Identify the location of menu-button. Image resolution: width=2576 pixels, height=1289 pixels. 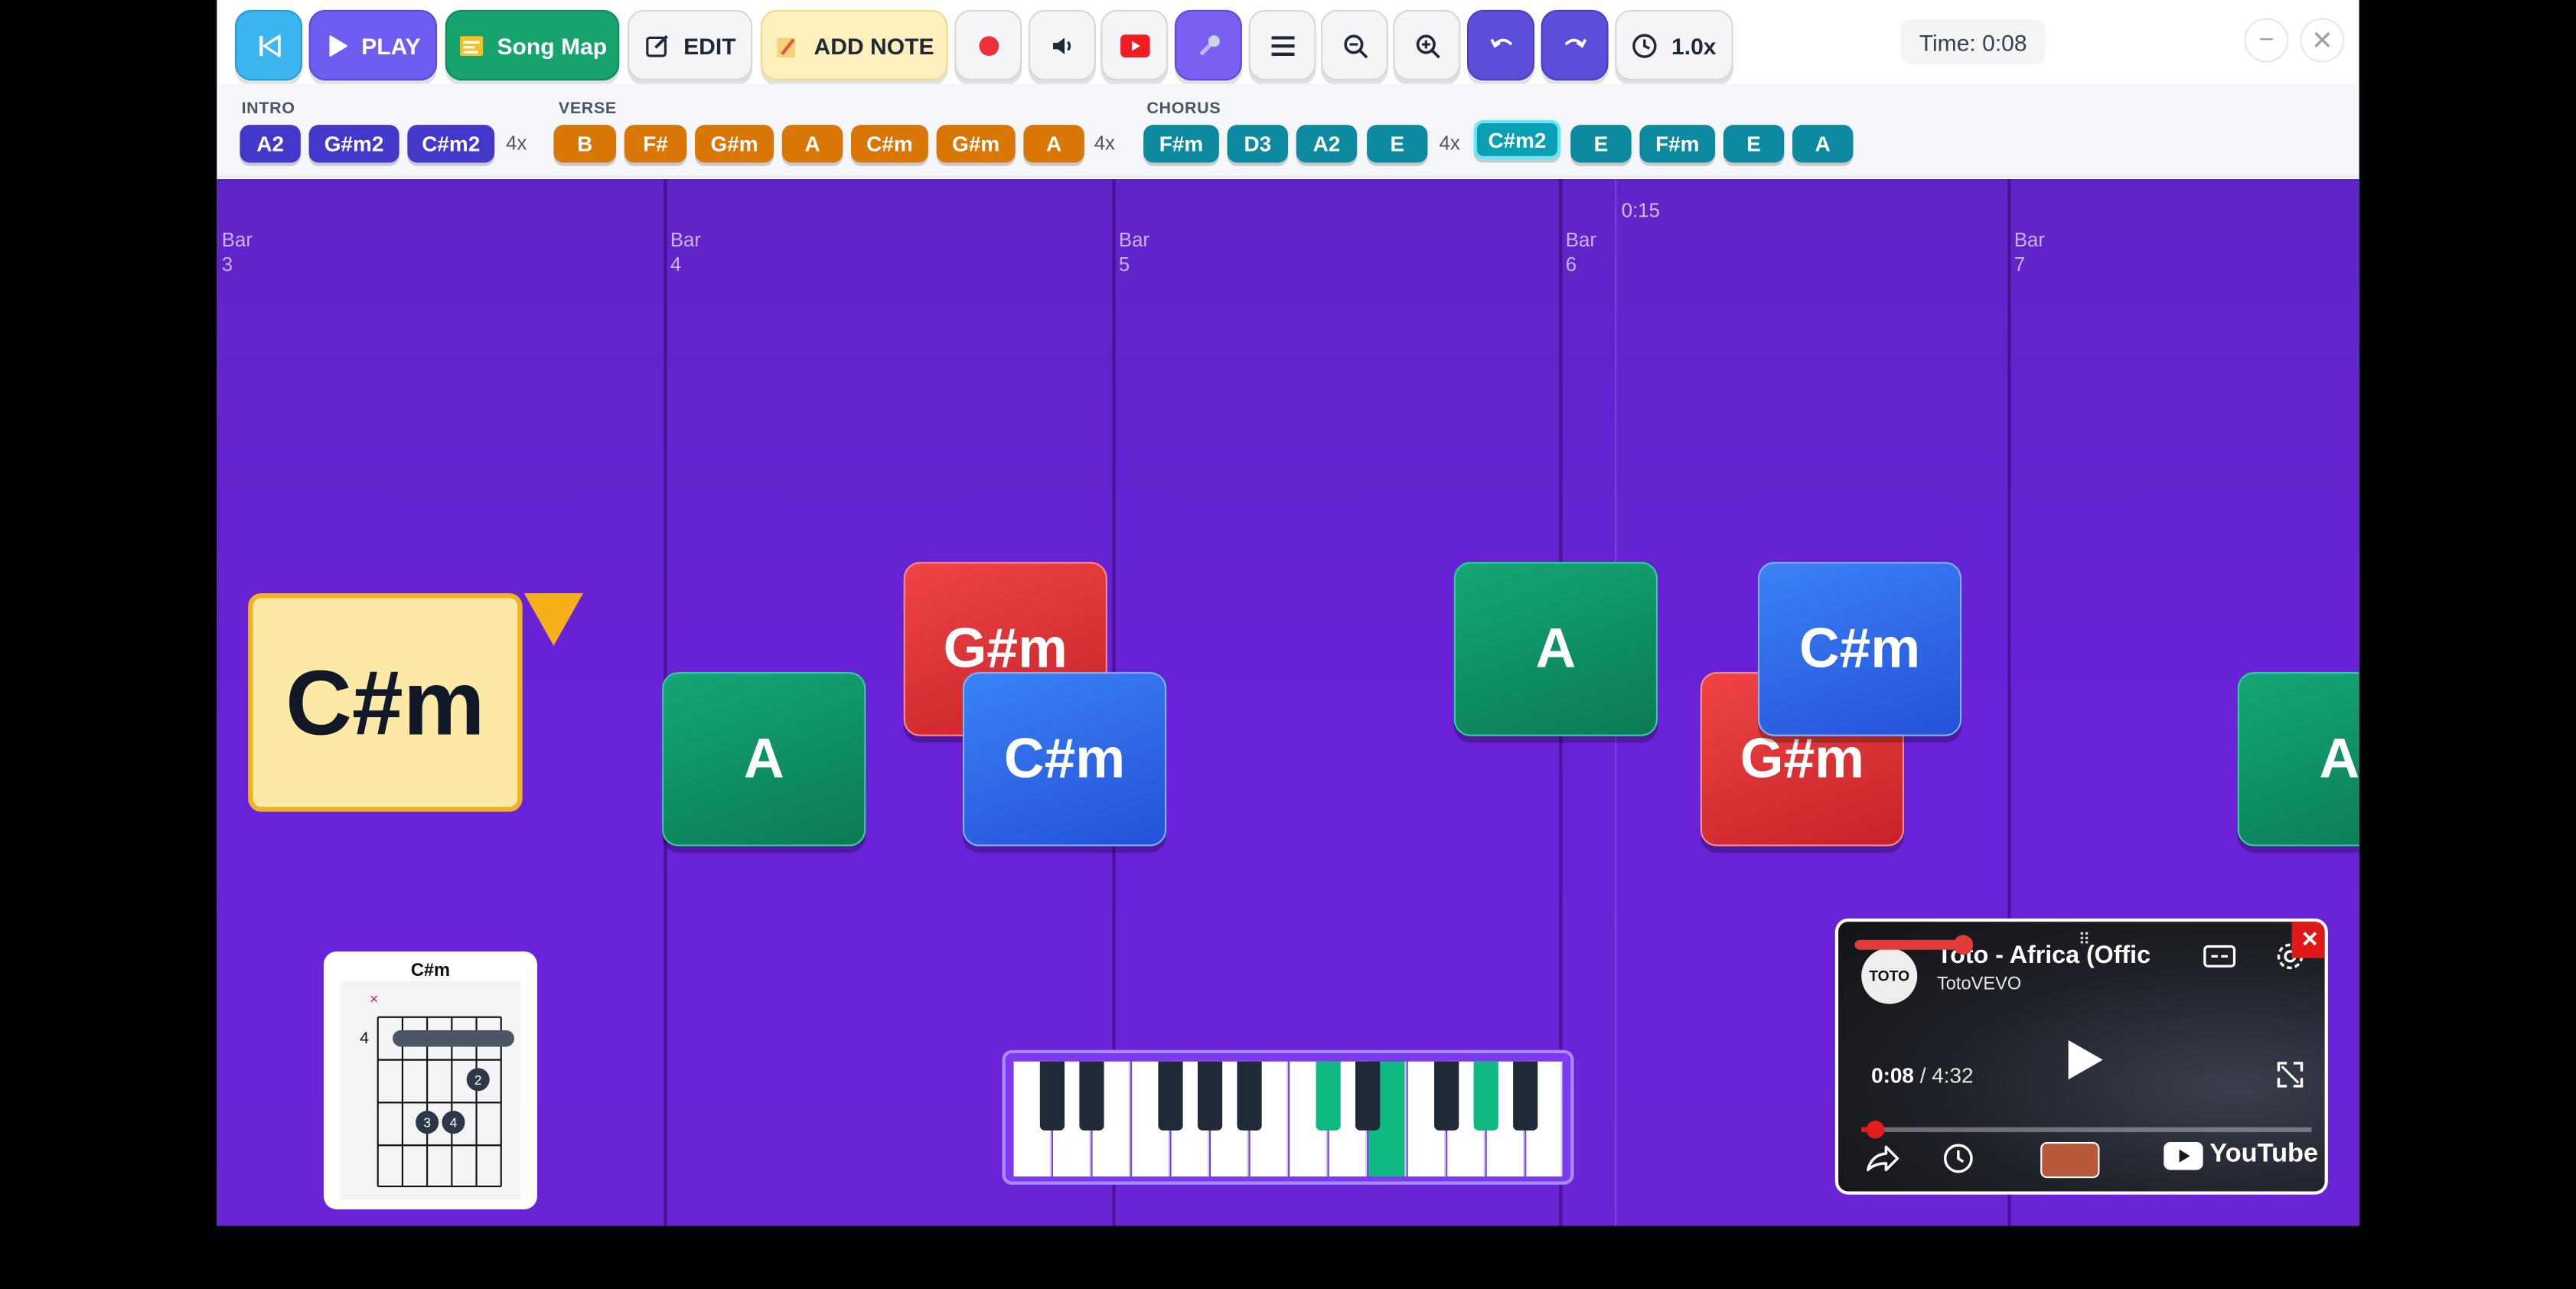
(1282, 45).